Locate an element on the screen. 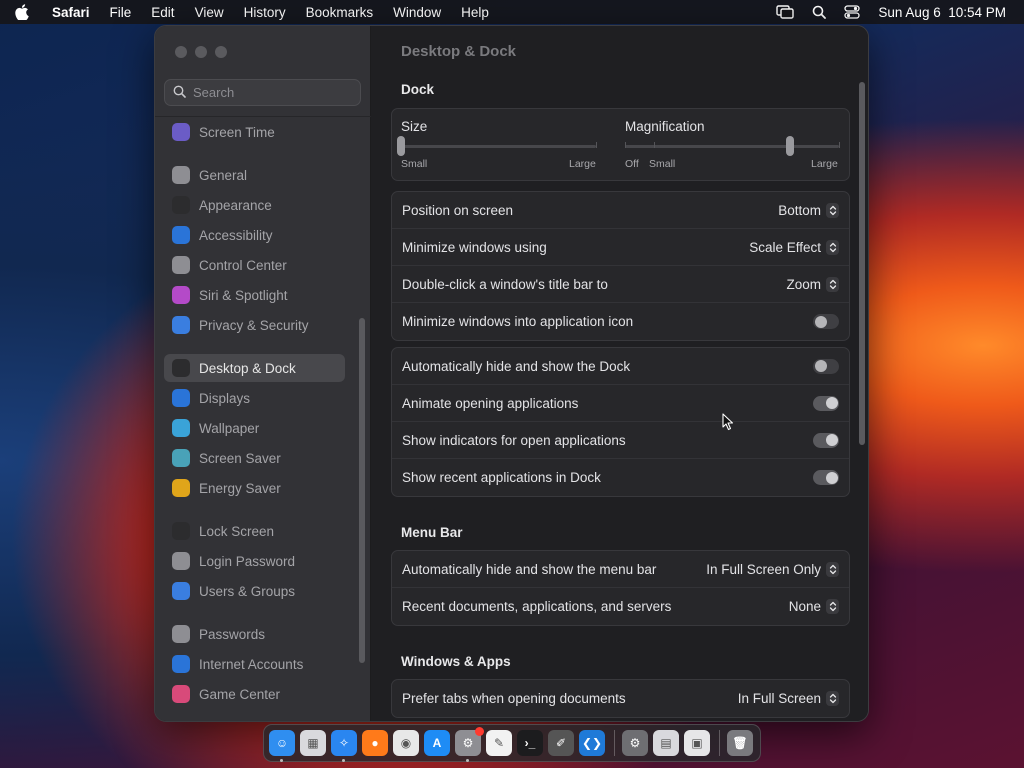 This screenshot has width=1024, height=768. size-min-label: Small is located at coordinates (414, 164).